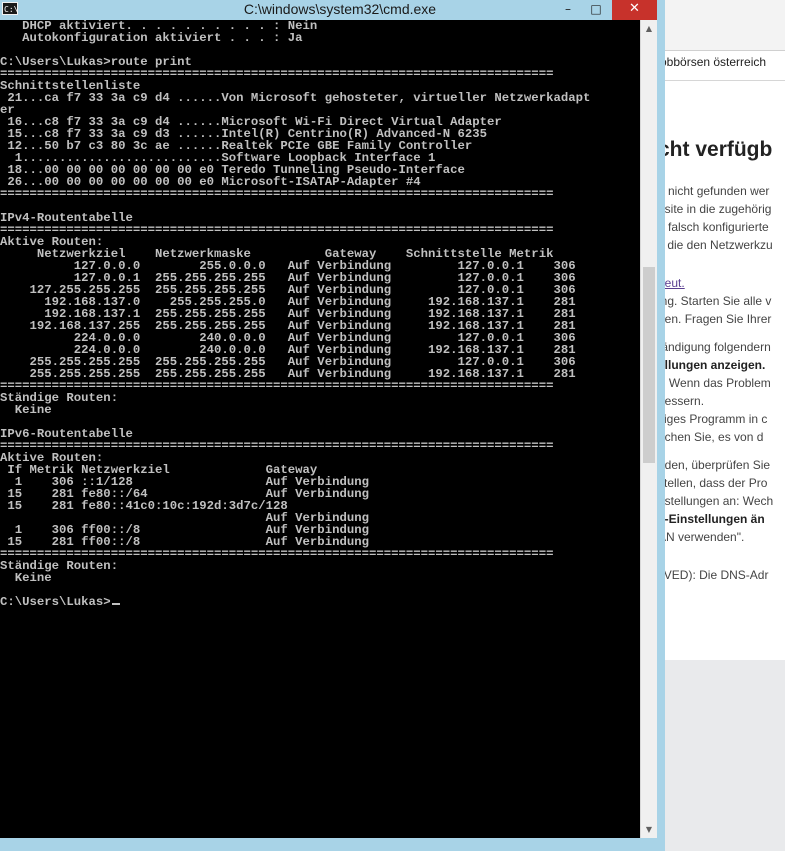 The width and height of the screenshot is (785, 851). What do you see at coordinates (681, 401) in the screenshot?
I see `page-text-line: bessern.` at bounding box center [681, 401].